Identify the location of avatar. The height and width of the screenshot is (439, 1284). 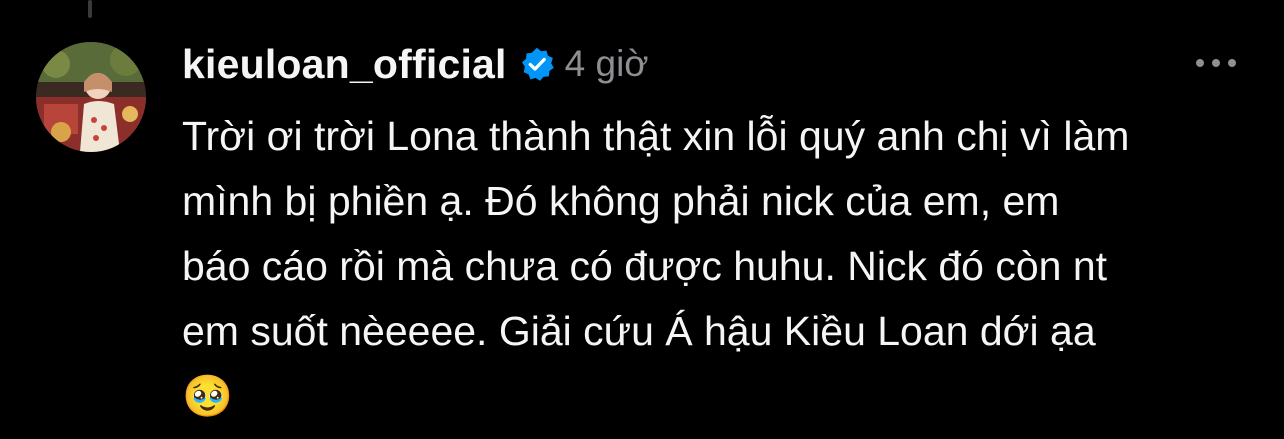
(91, 97).